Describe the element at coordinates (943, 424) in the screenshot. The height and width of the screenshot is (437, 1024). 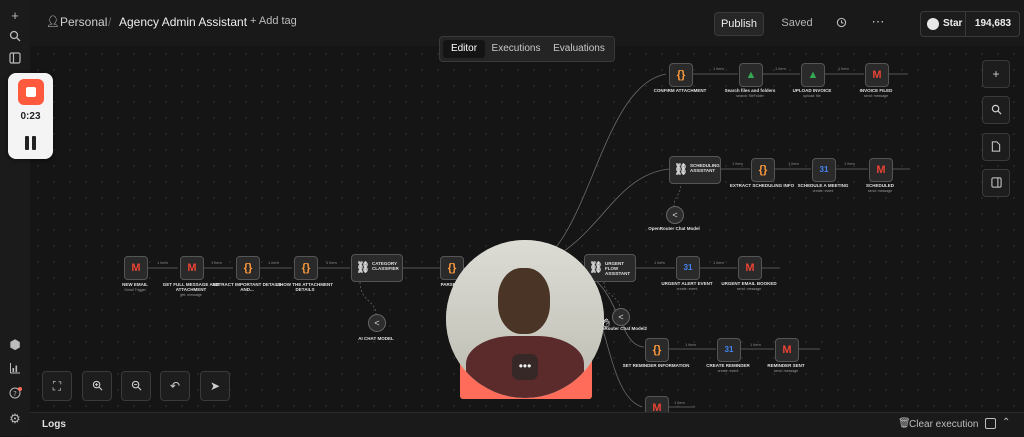
I see `clear-execution-button: Clear execution` at that location.